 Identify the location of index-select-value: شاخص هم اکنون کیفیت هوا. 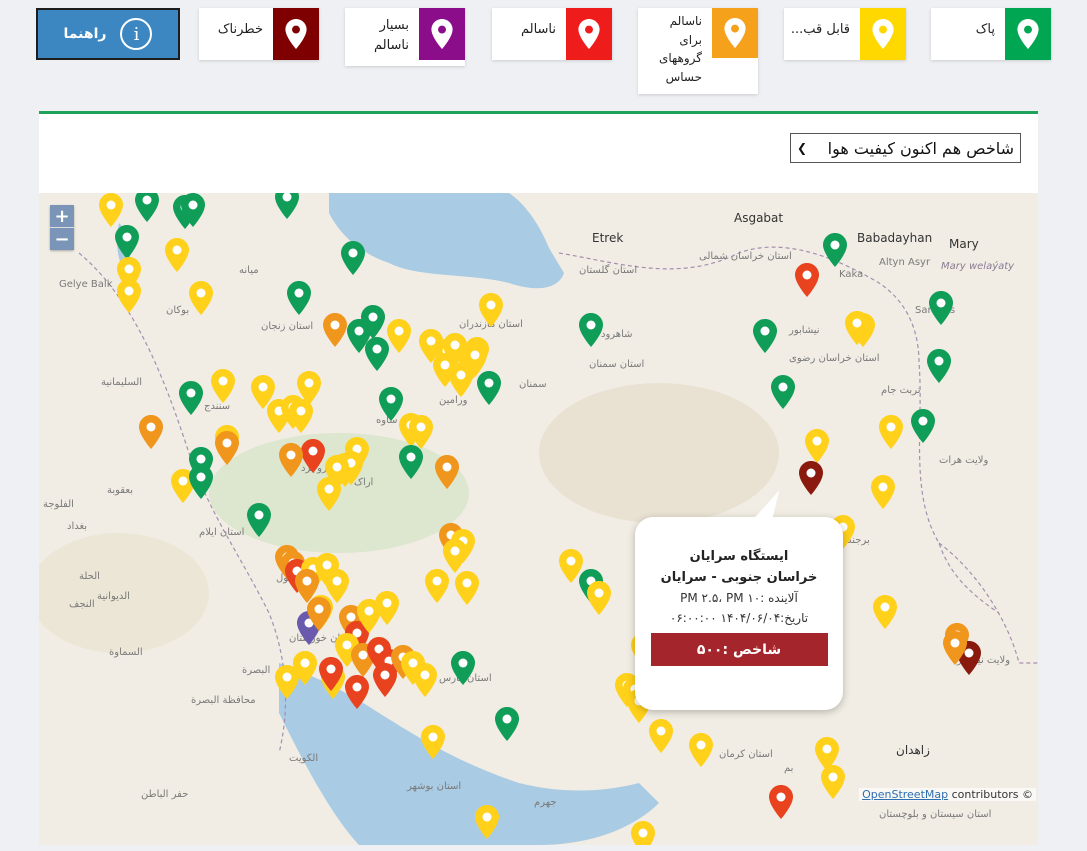
(920, 148).